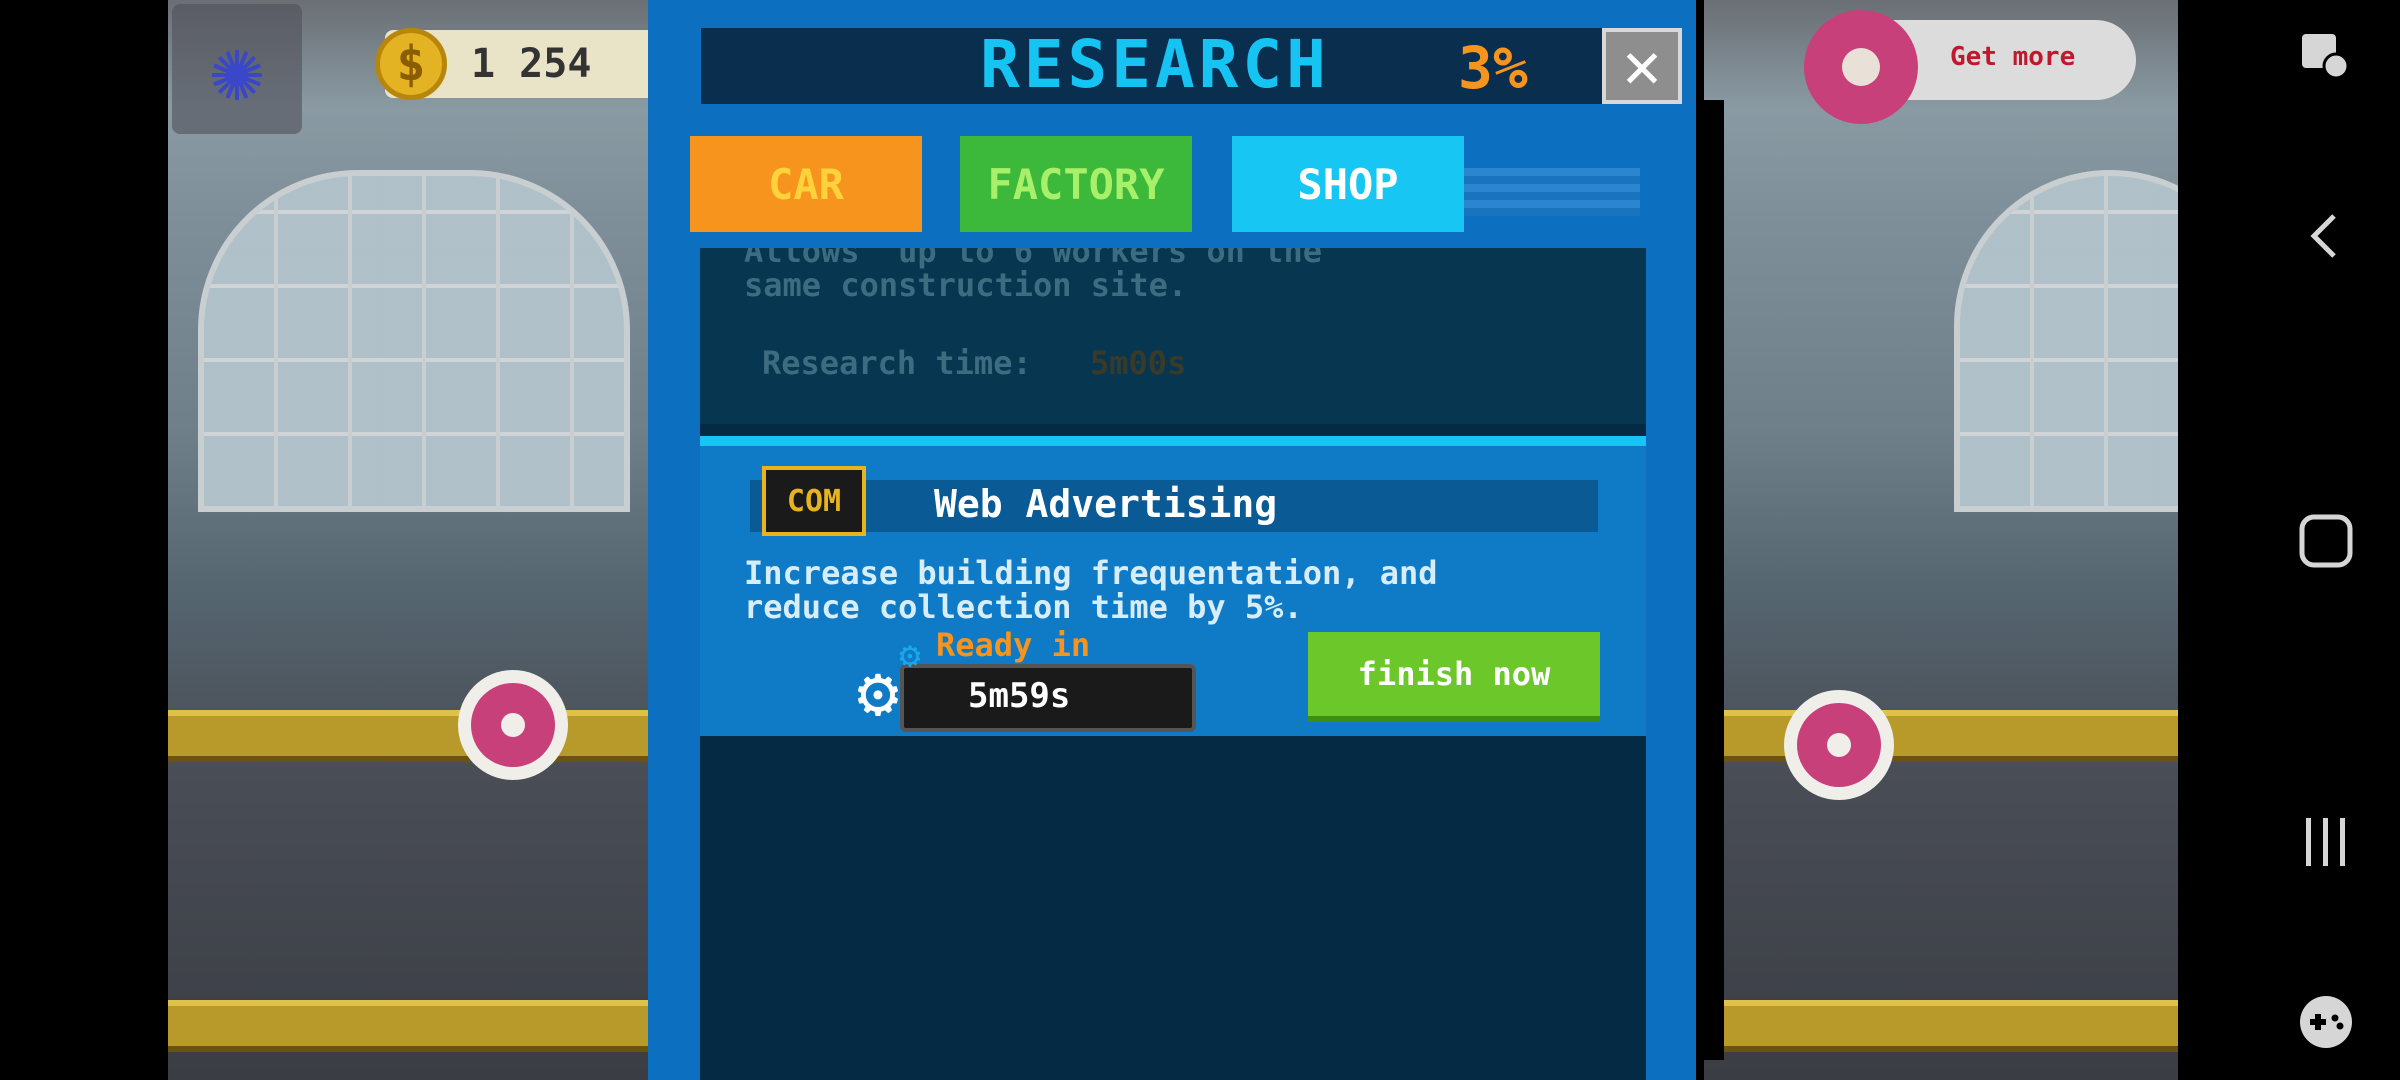 This screenshot has height=1080, width=2400. I want to click on close-button: ✕, so click(1642, 66).